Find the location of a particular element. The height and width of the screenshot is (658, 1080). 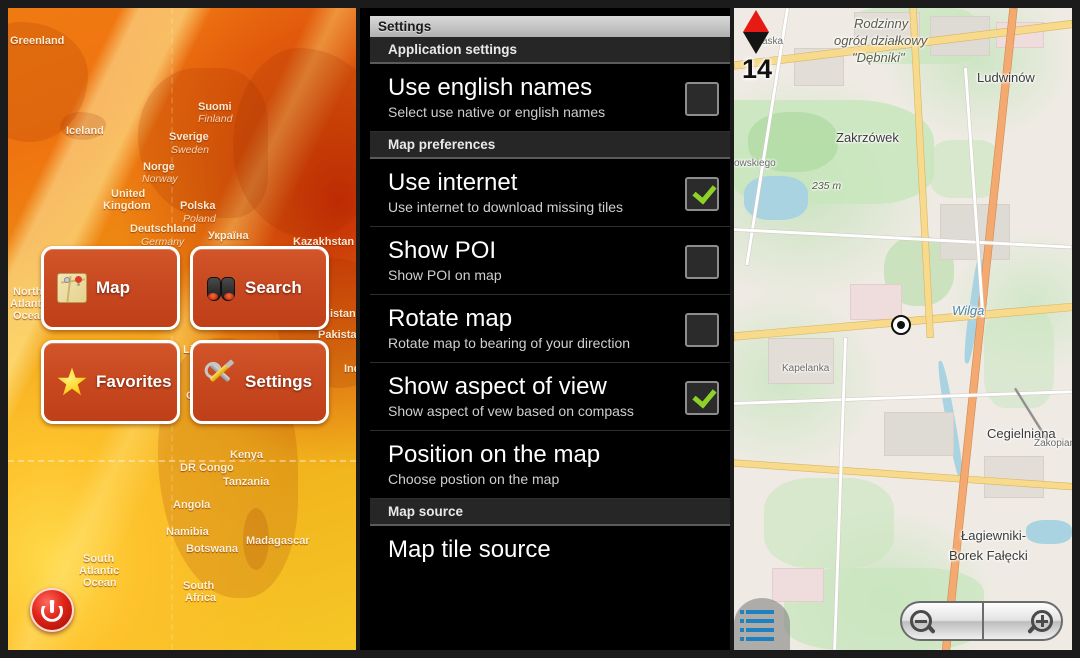

favorites-button: Favorites is located at coordinates (110, 382).